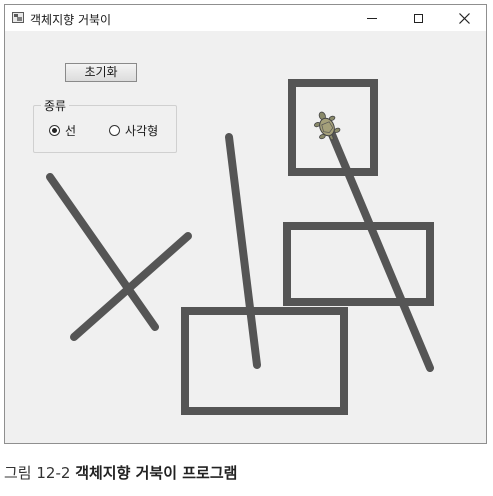 This screenshot has height=496, width=493. What do you see at coordinates (62, 130) in the screenshot?
I see `line-radio: 선` at bounding box center [62, 130].